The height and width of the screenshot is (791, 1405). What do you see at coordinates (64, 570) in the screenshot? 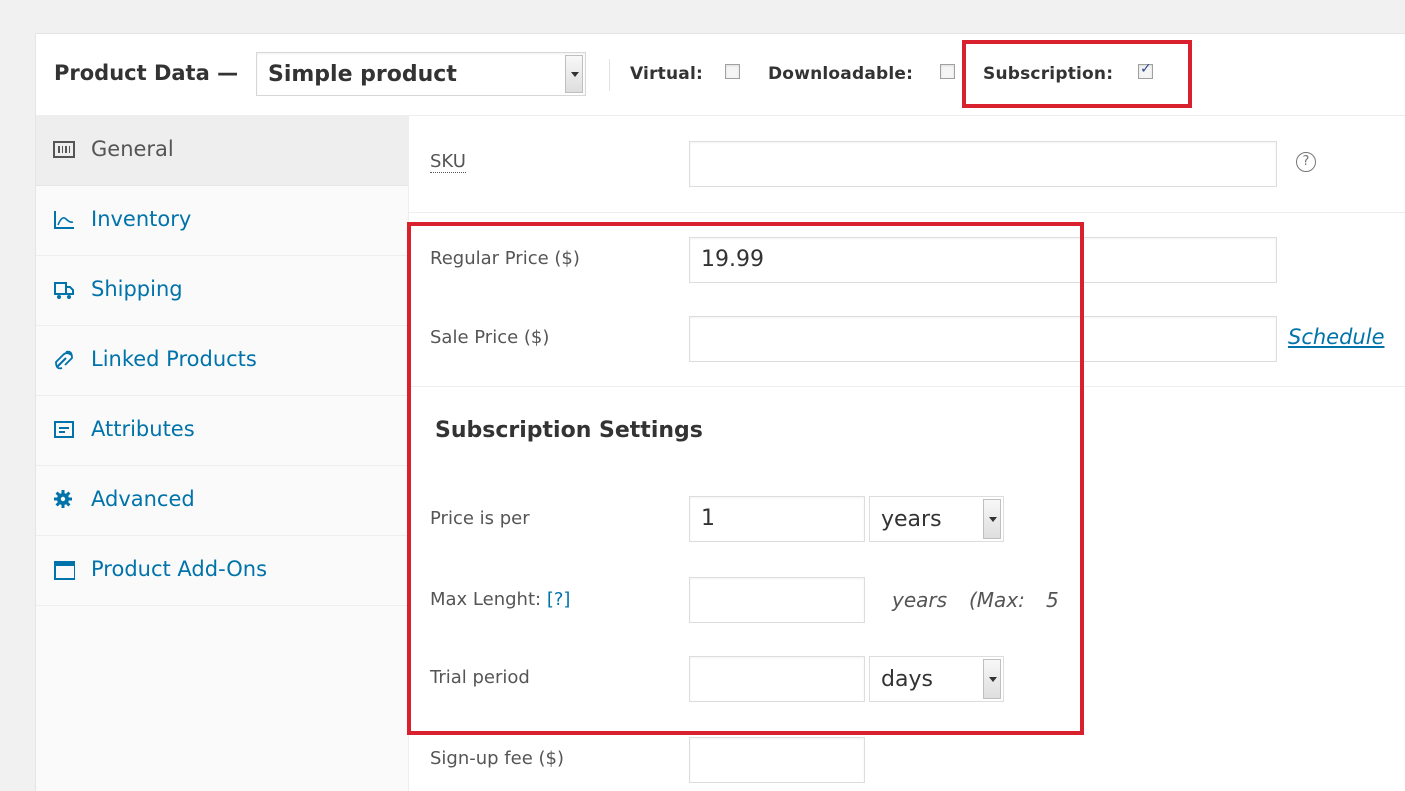
I see `window-icon` at bounding box center [64, 570].